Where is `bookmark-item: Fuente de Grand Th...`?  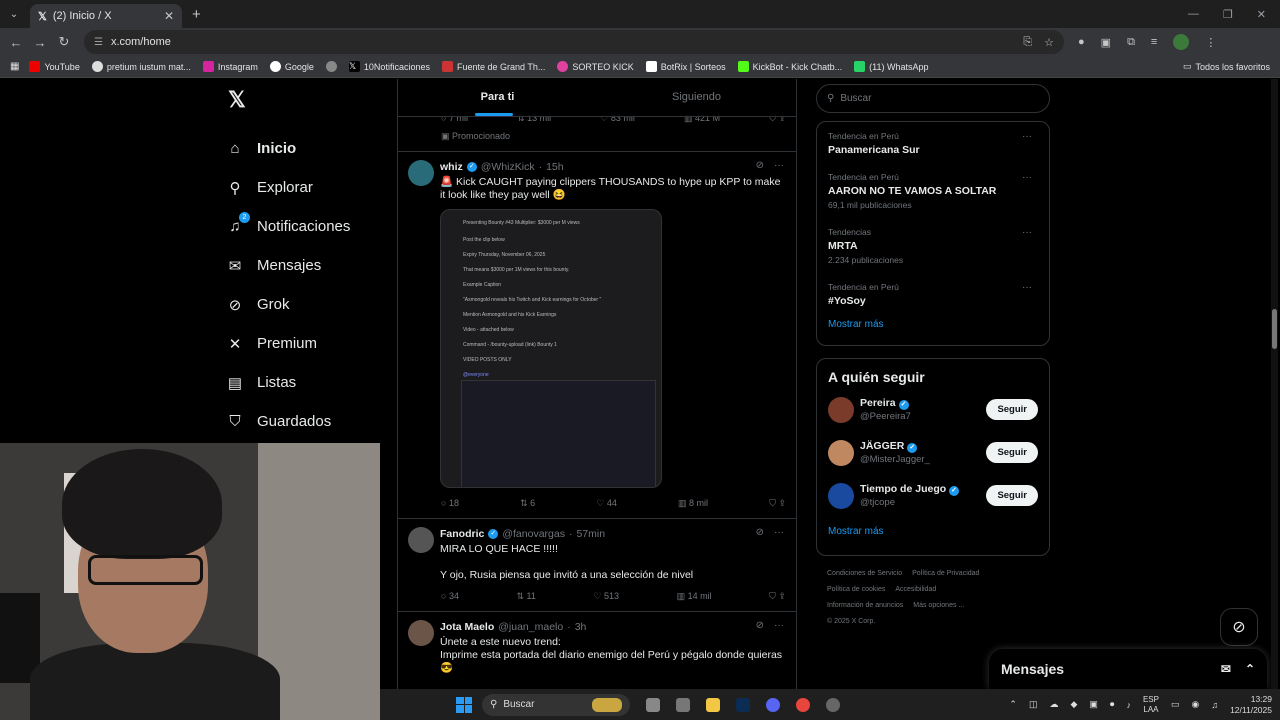
bookmark-item: Fuente de Grand Th... is located at coordinates (493, 66).